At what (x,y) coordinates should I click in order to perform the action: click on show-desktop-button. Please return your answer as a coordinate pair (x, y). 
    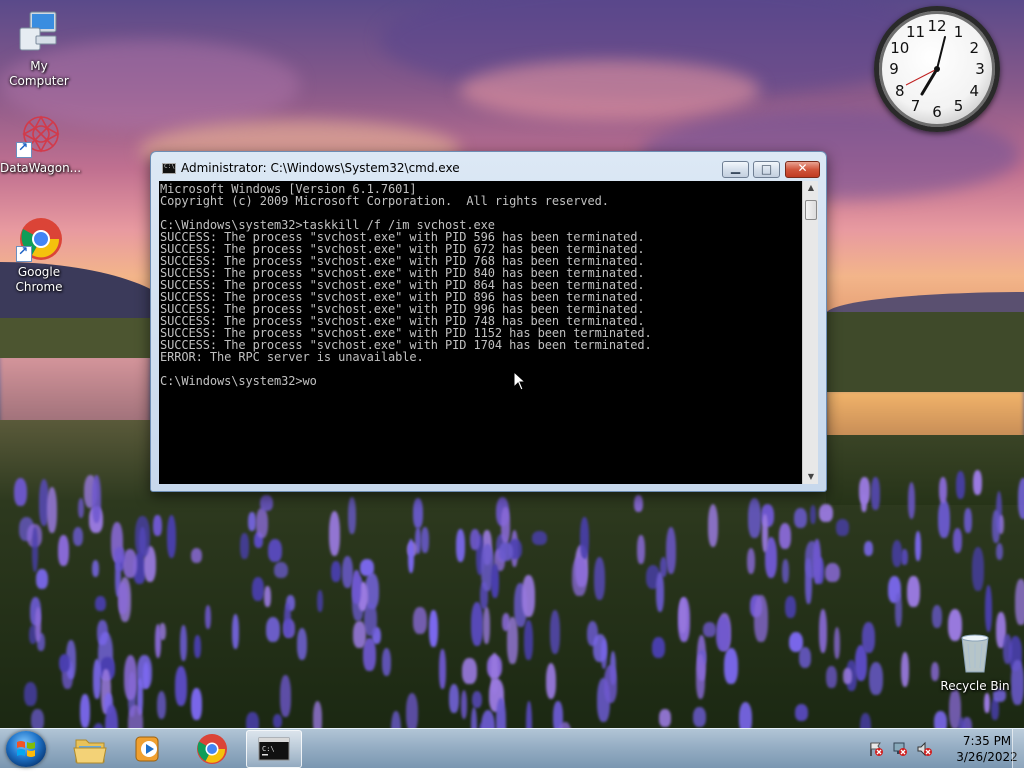
    Looking at the image, I should click on (1018, 749).